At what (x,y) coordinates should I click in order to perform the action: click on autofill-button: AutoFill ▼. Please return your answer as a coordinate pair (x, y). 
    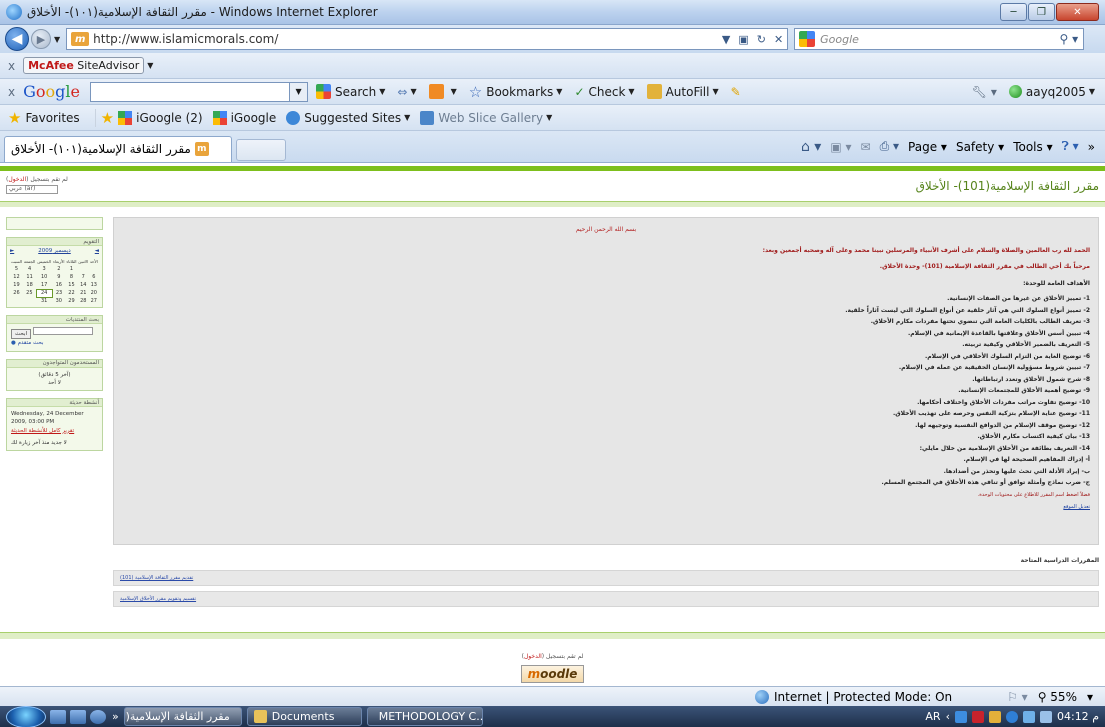
    Looking at the image, I should click on (682, 91).